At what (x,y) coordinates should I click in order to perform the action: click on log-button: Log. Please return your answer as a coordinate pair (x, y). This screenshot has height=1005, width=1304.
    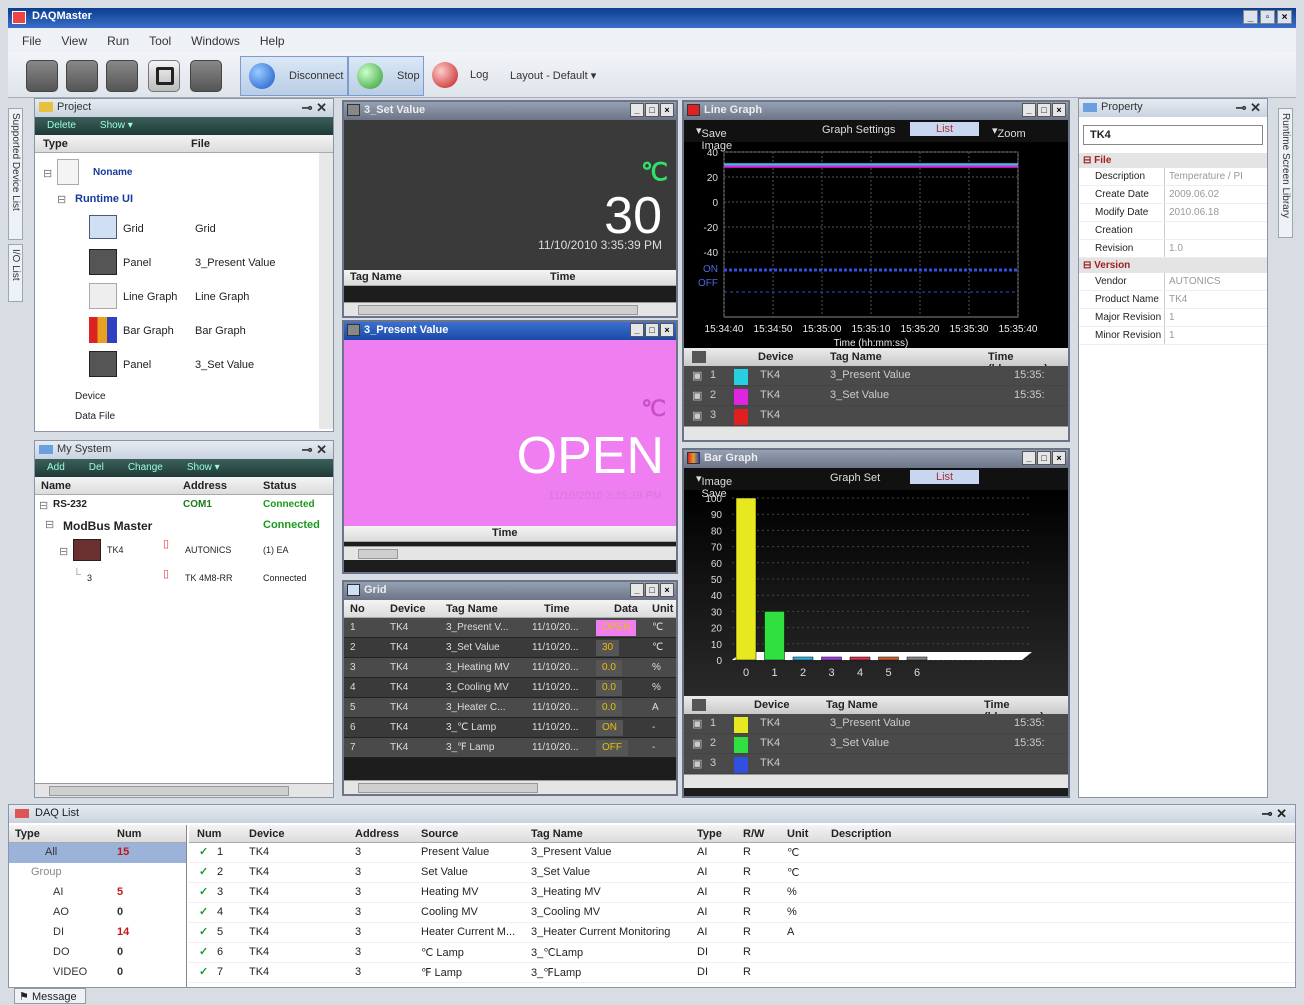
    Looking at the image, I should click on (479, 75).